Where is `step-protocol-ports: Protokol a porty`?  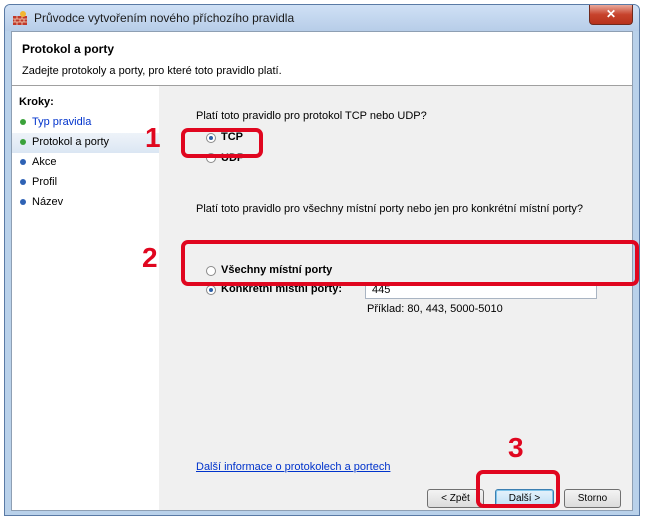 step-protocol-ports: Protokol a porty is located at coordinates (85, 143).